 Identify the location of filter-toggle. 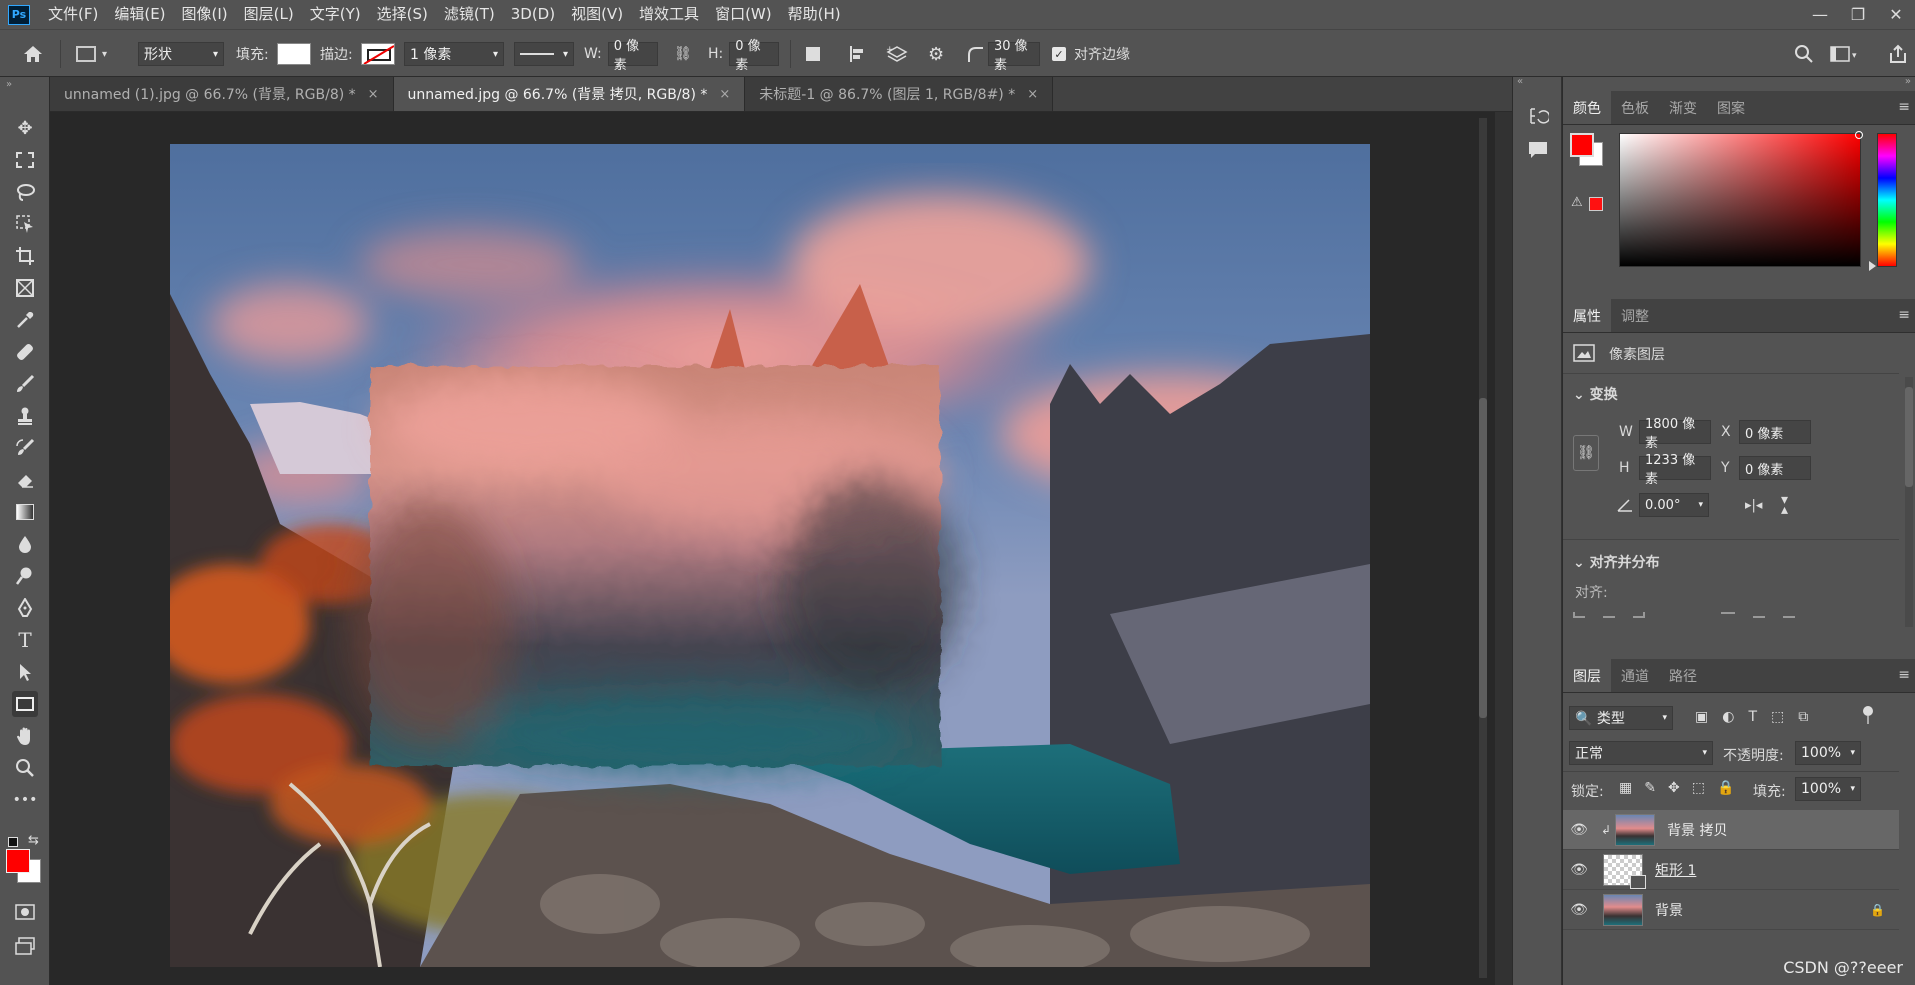
(1868, 716).